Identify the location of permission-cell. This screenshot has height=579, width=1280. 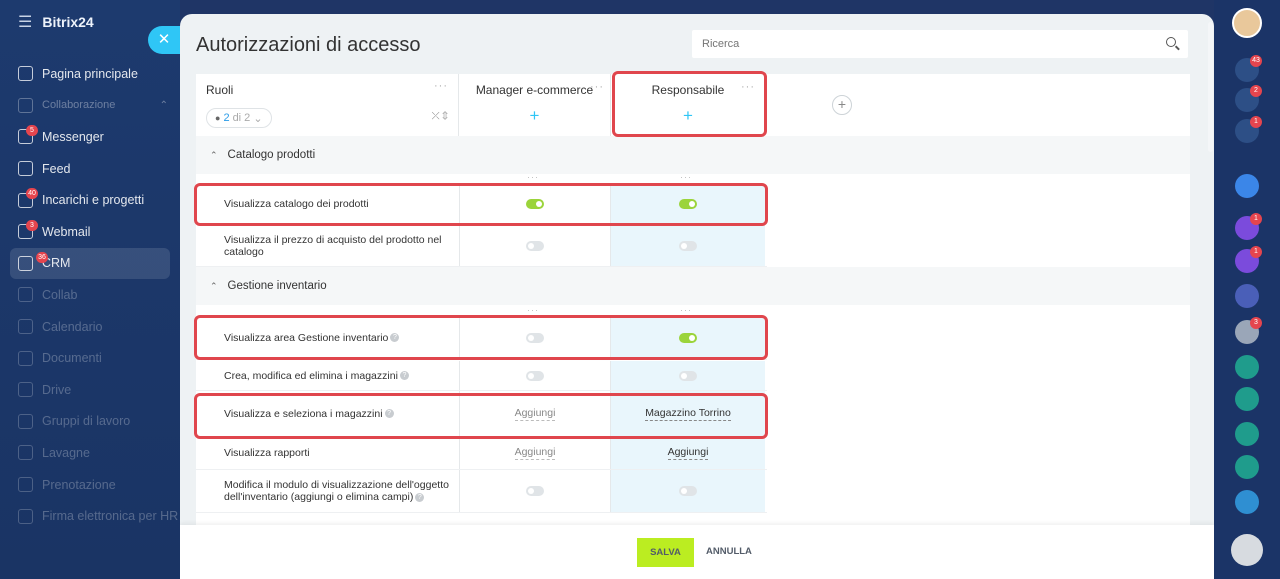
(535, 375).